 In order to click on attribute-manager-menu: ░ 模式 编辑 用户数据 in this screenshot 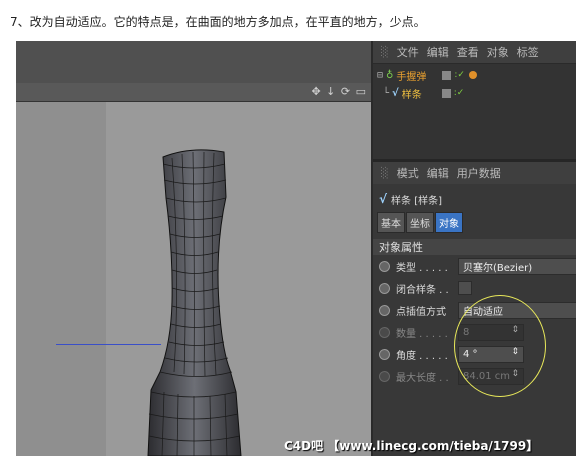, I will do `click(474, 173)`.